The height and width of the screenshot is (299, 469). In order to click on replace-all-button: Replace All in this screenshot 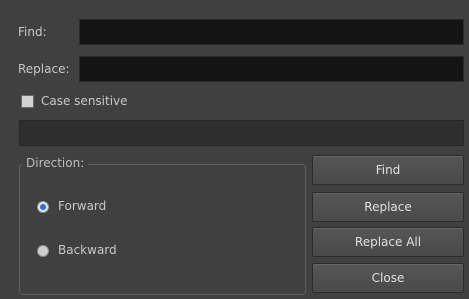, I will do `click(388, 242)`.